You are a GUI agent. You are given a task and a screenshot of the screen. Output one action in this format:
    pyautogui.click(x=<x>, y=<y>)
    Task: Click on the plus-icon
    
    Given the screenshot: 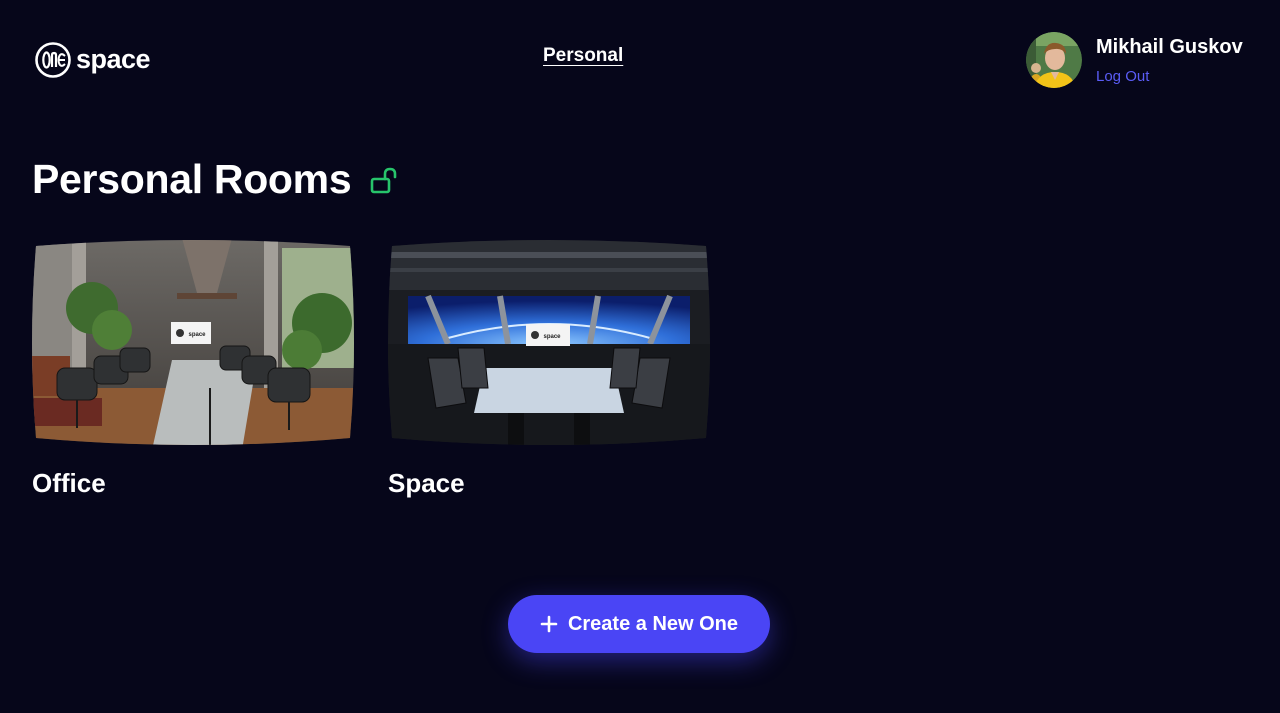 What is the action you would take?
    pyautogui.click(x=549, y=624)
    